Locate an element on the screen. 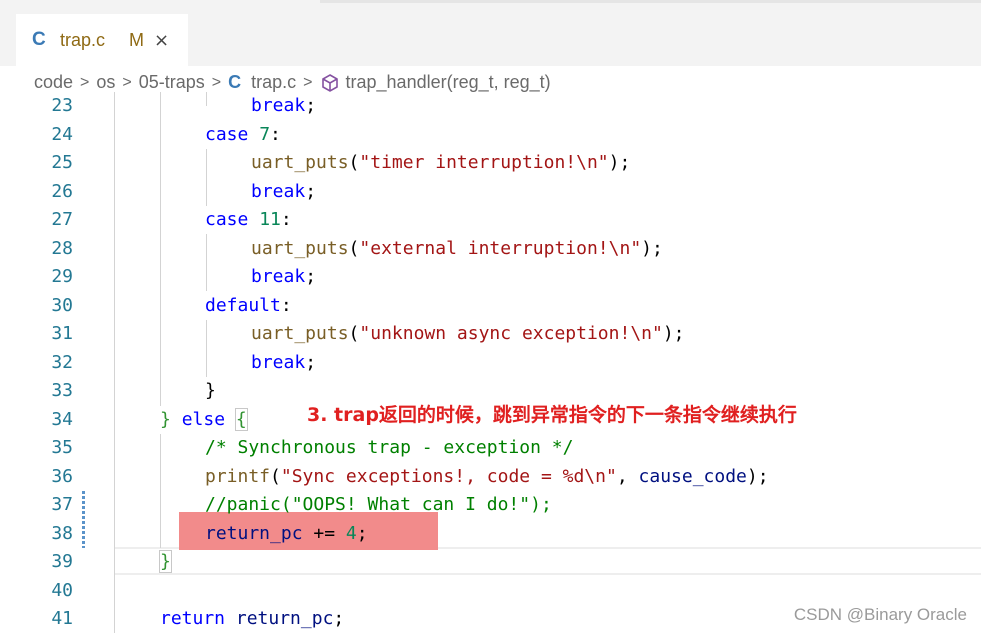 The width and height of the screenshot is (981, 633). keyword-default: default is located at coordinates (243, 305).